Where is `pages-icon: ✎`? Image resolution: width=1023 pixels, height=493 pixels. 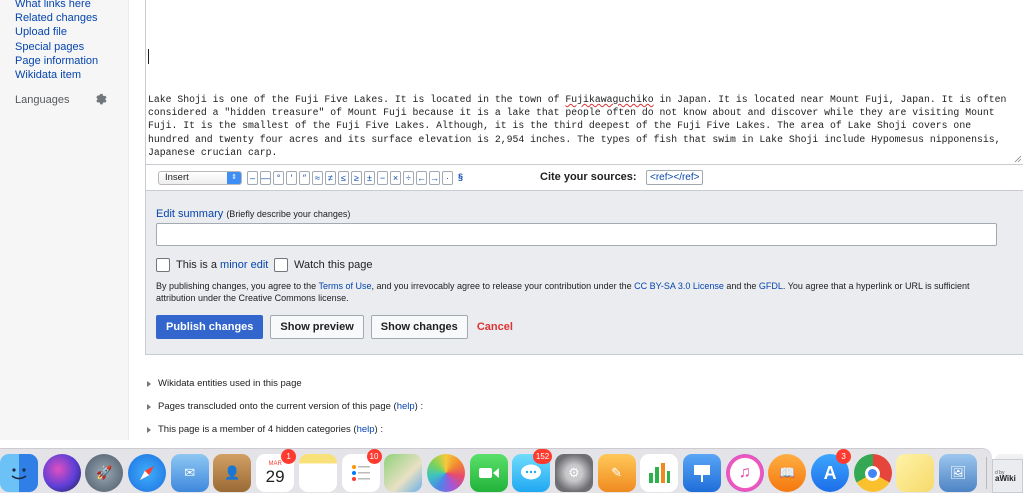 pages-icon: ✎ is located at coordinates (616, 473).